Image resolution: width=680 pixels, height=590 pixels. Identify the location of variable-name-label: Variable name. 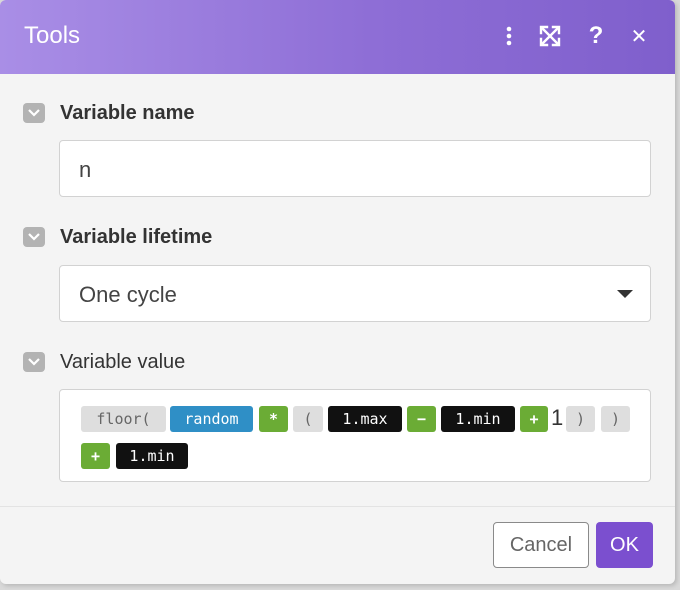
(127, 113).